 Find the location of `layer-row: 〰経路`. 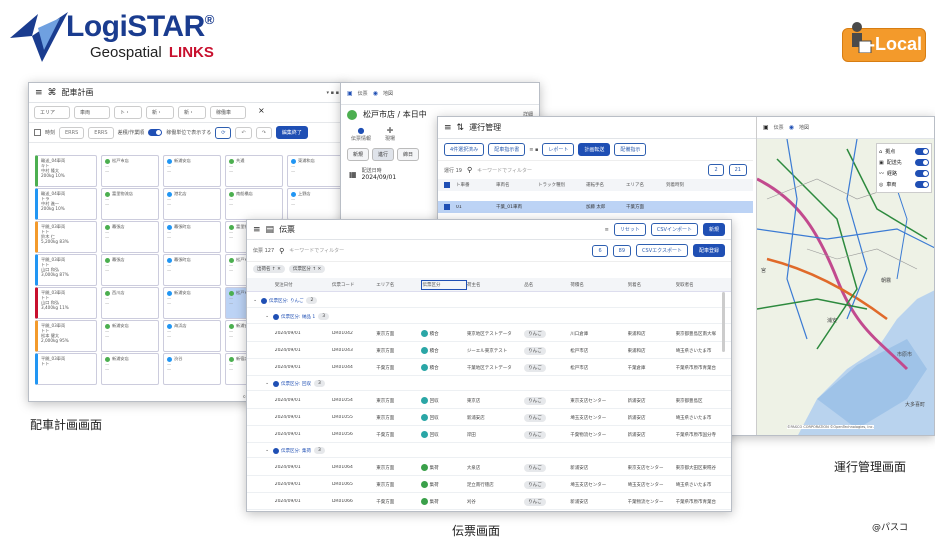

layer-row: 〰経路 is located at coordinates (904, 173).